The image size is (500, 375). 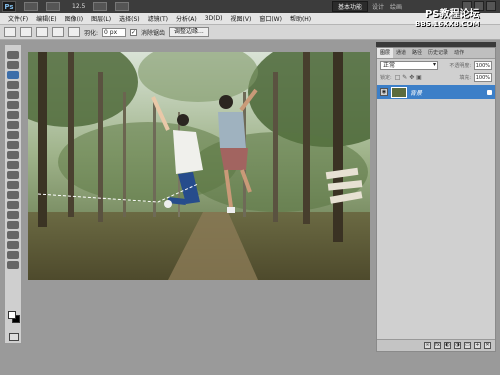 I want to click on type-tool-icon, so click(x=13, y=205).